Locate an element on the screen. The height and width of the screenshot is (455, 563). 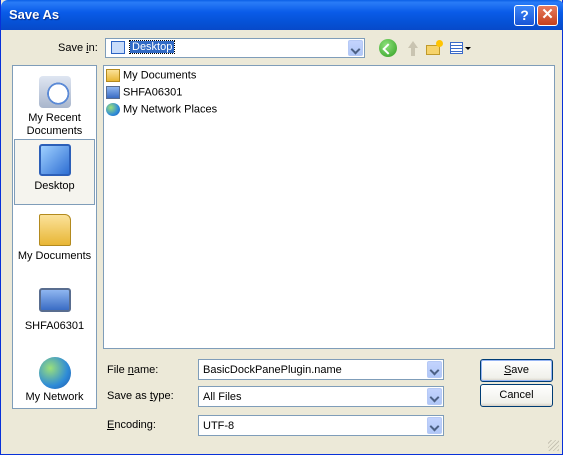
place-my-network: My Network is located at coordinates (54, 384).